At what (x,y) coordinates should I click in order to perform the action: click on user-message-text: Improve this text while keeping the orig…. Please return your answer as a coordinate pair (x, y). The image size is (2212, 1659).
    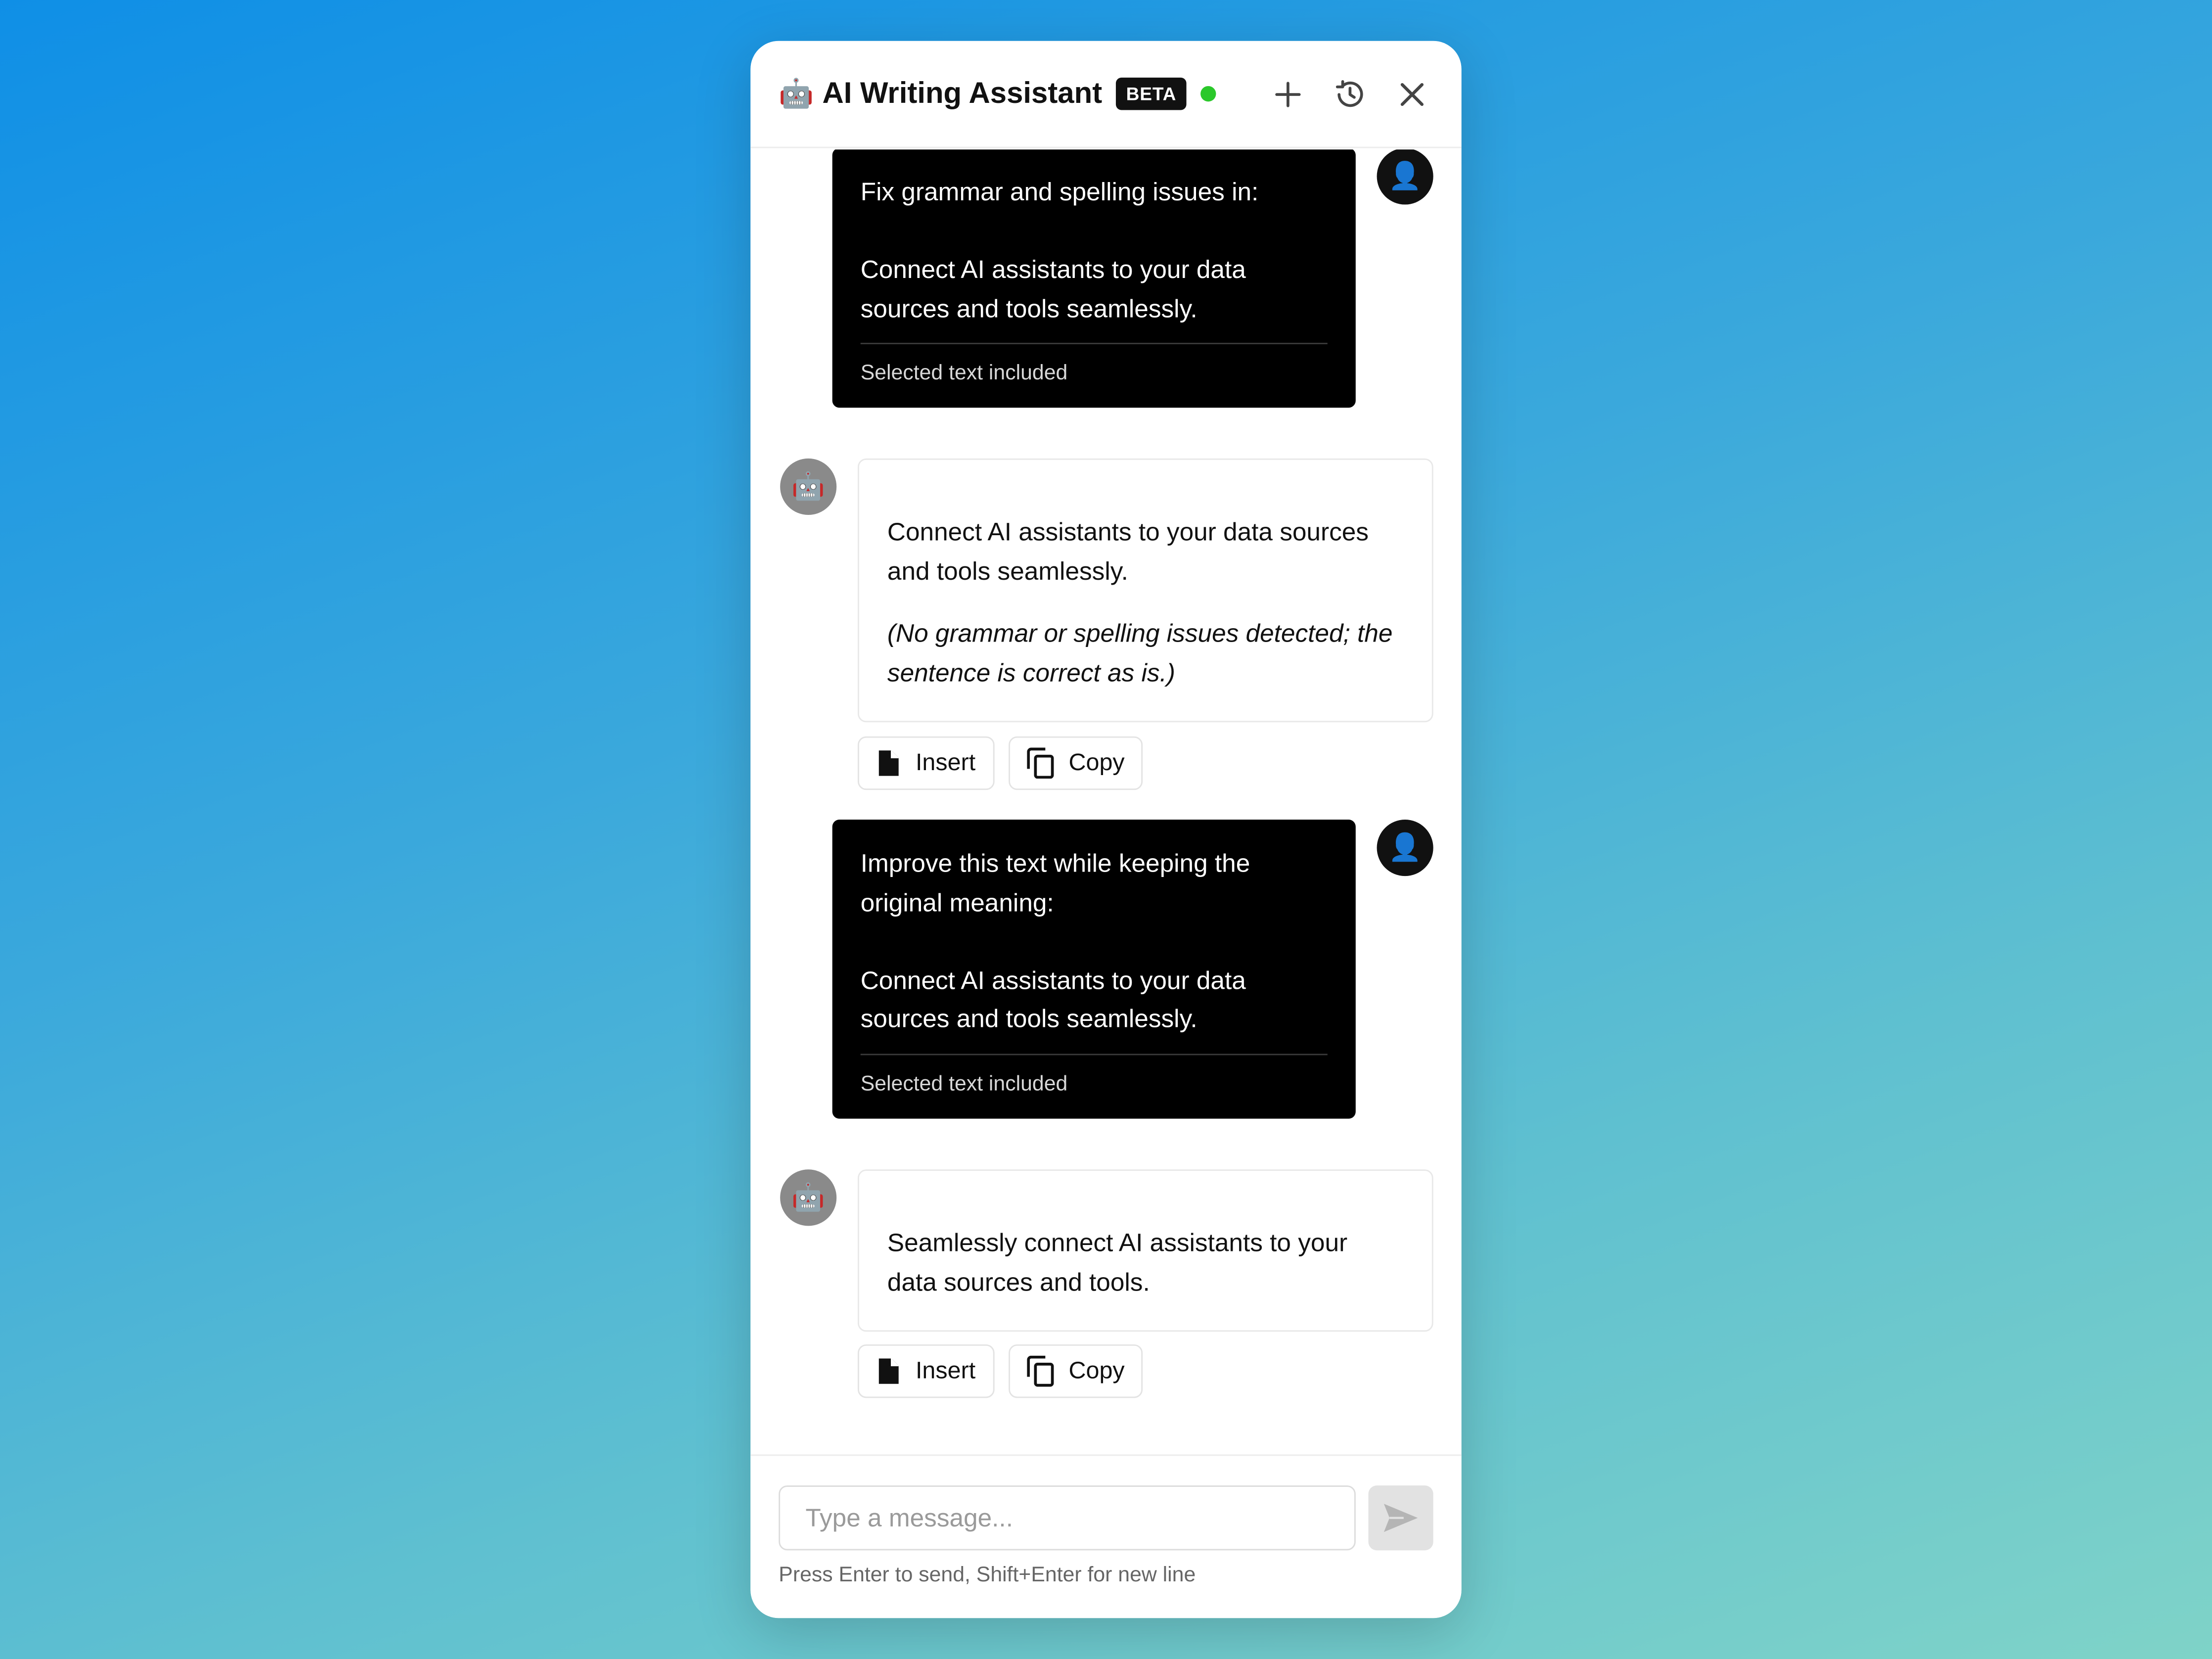
    Looking at the image, I should click on (1055, 941).